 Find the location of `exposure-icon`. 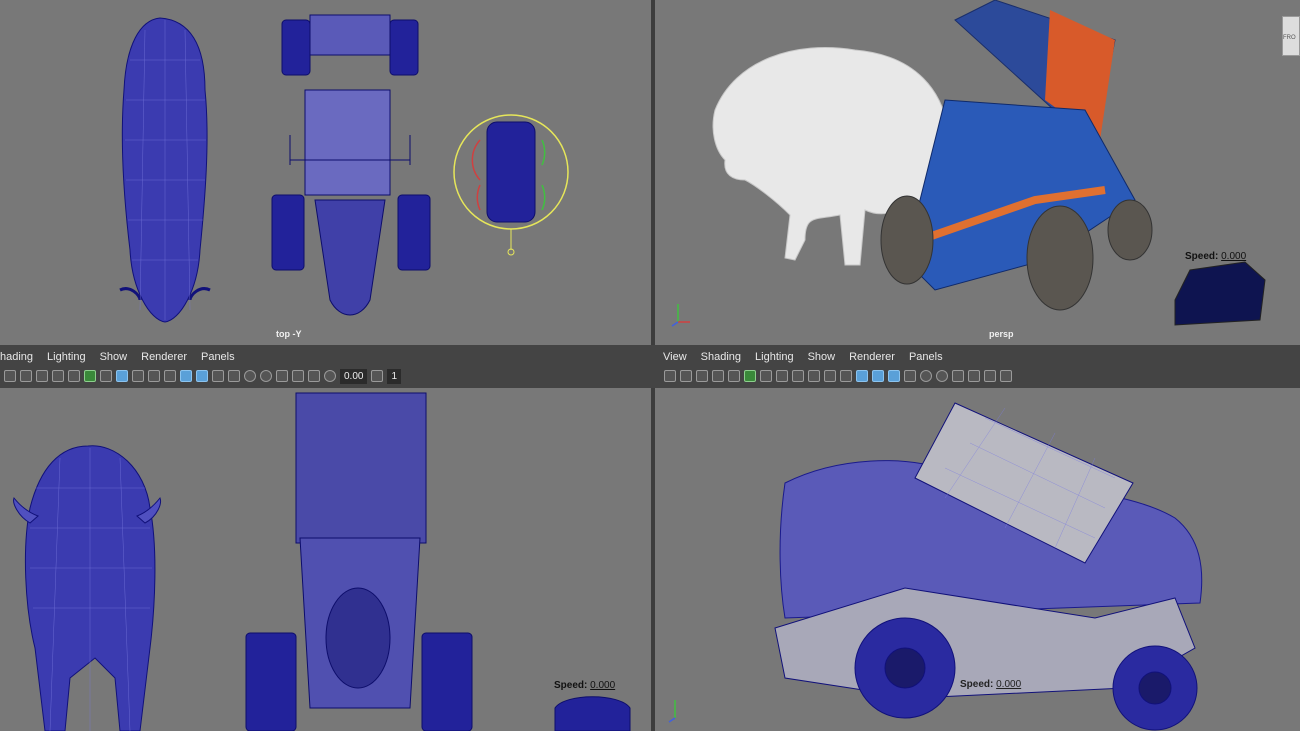

exposure-icon is located at coordinates (330, 376).